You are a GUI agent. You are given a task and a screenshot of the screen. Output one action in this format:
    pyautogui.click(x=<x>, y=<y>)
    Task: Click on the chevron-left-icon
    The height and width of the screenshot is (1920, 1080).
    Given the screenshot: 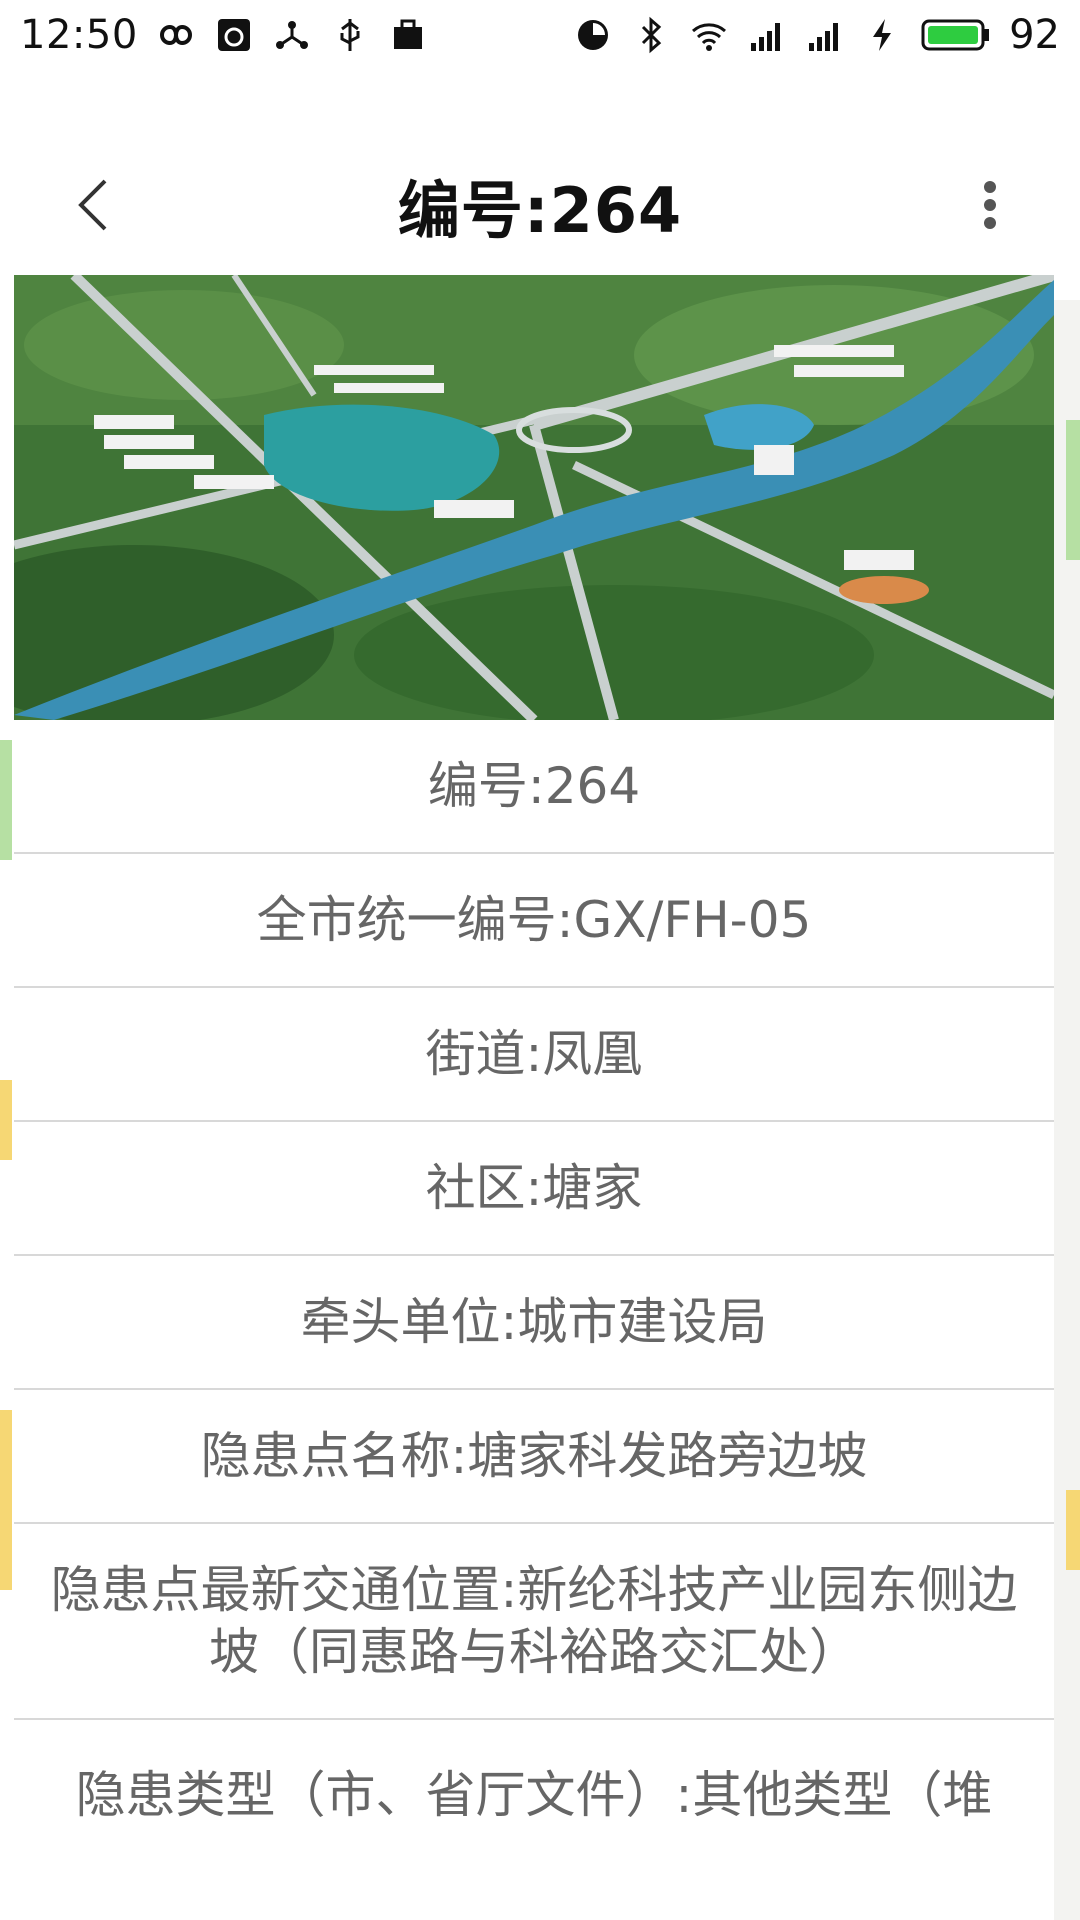 What is the action you would take?
    pyautogui.click(x=92, y=205)
    